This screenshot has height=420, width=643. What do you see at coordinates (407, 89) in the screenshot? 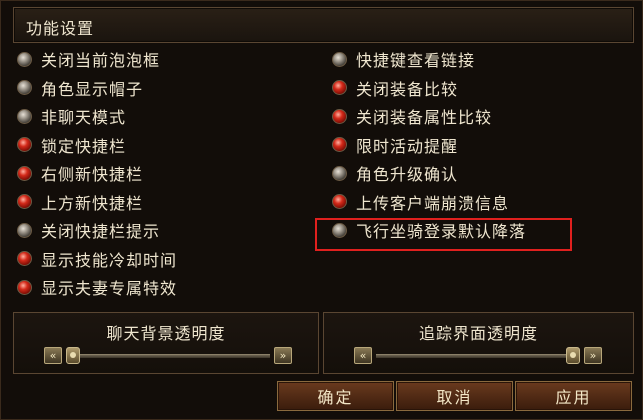
I see `option-label: 关闭装备比较` at bounding box center [407, 89].